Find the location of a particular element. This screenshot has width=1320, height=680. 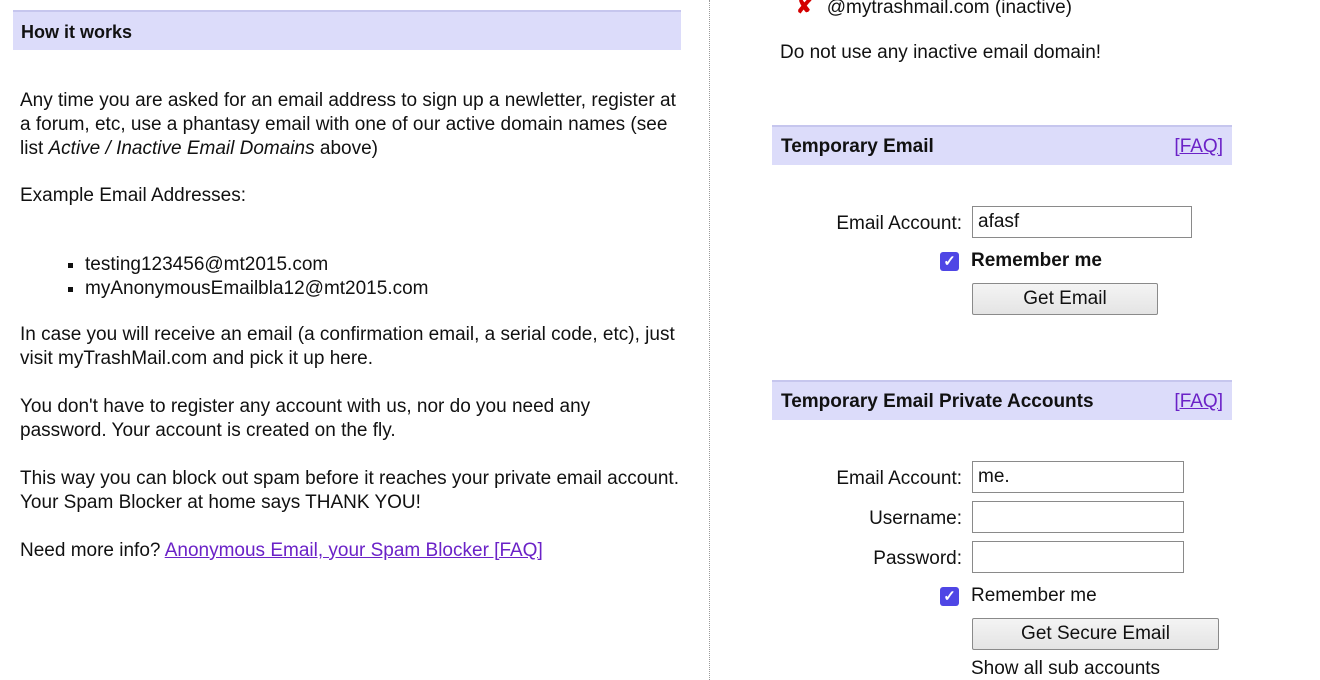

faq-link: Anonymous Email, your Spam Blocker [FAQ] is located at coordinates (354, 550).